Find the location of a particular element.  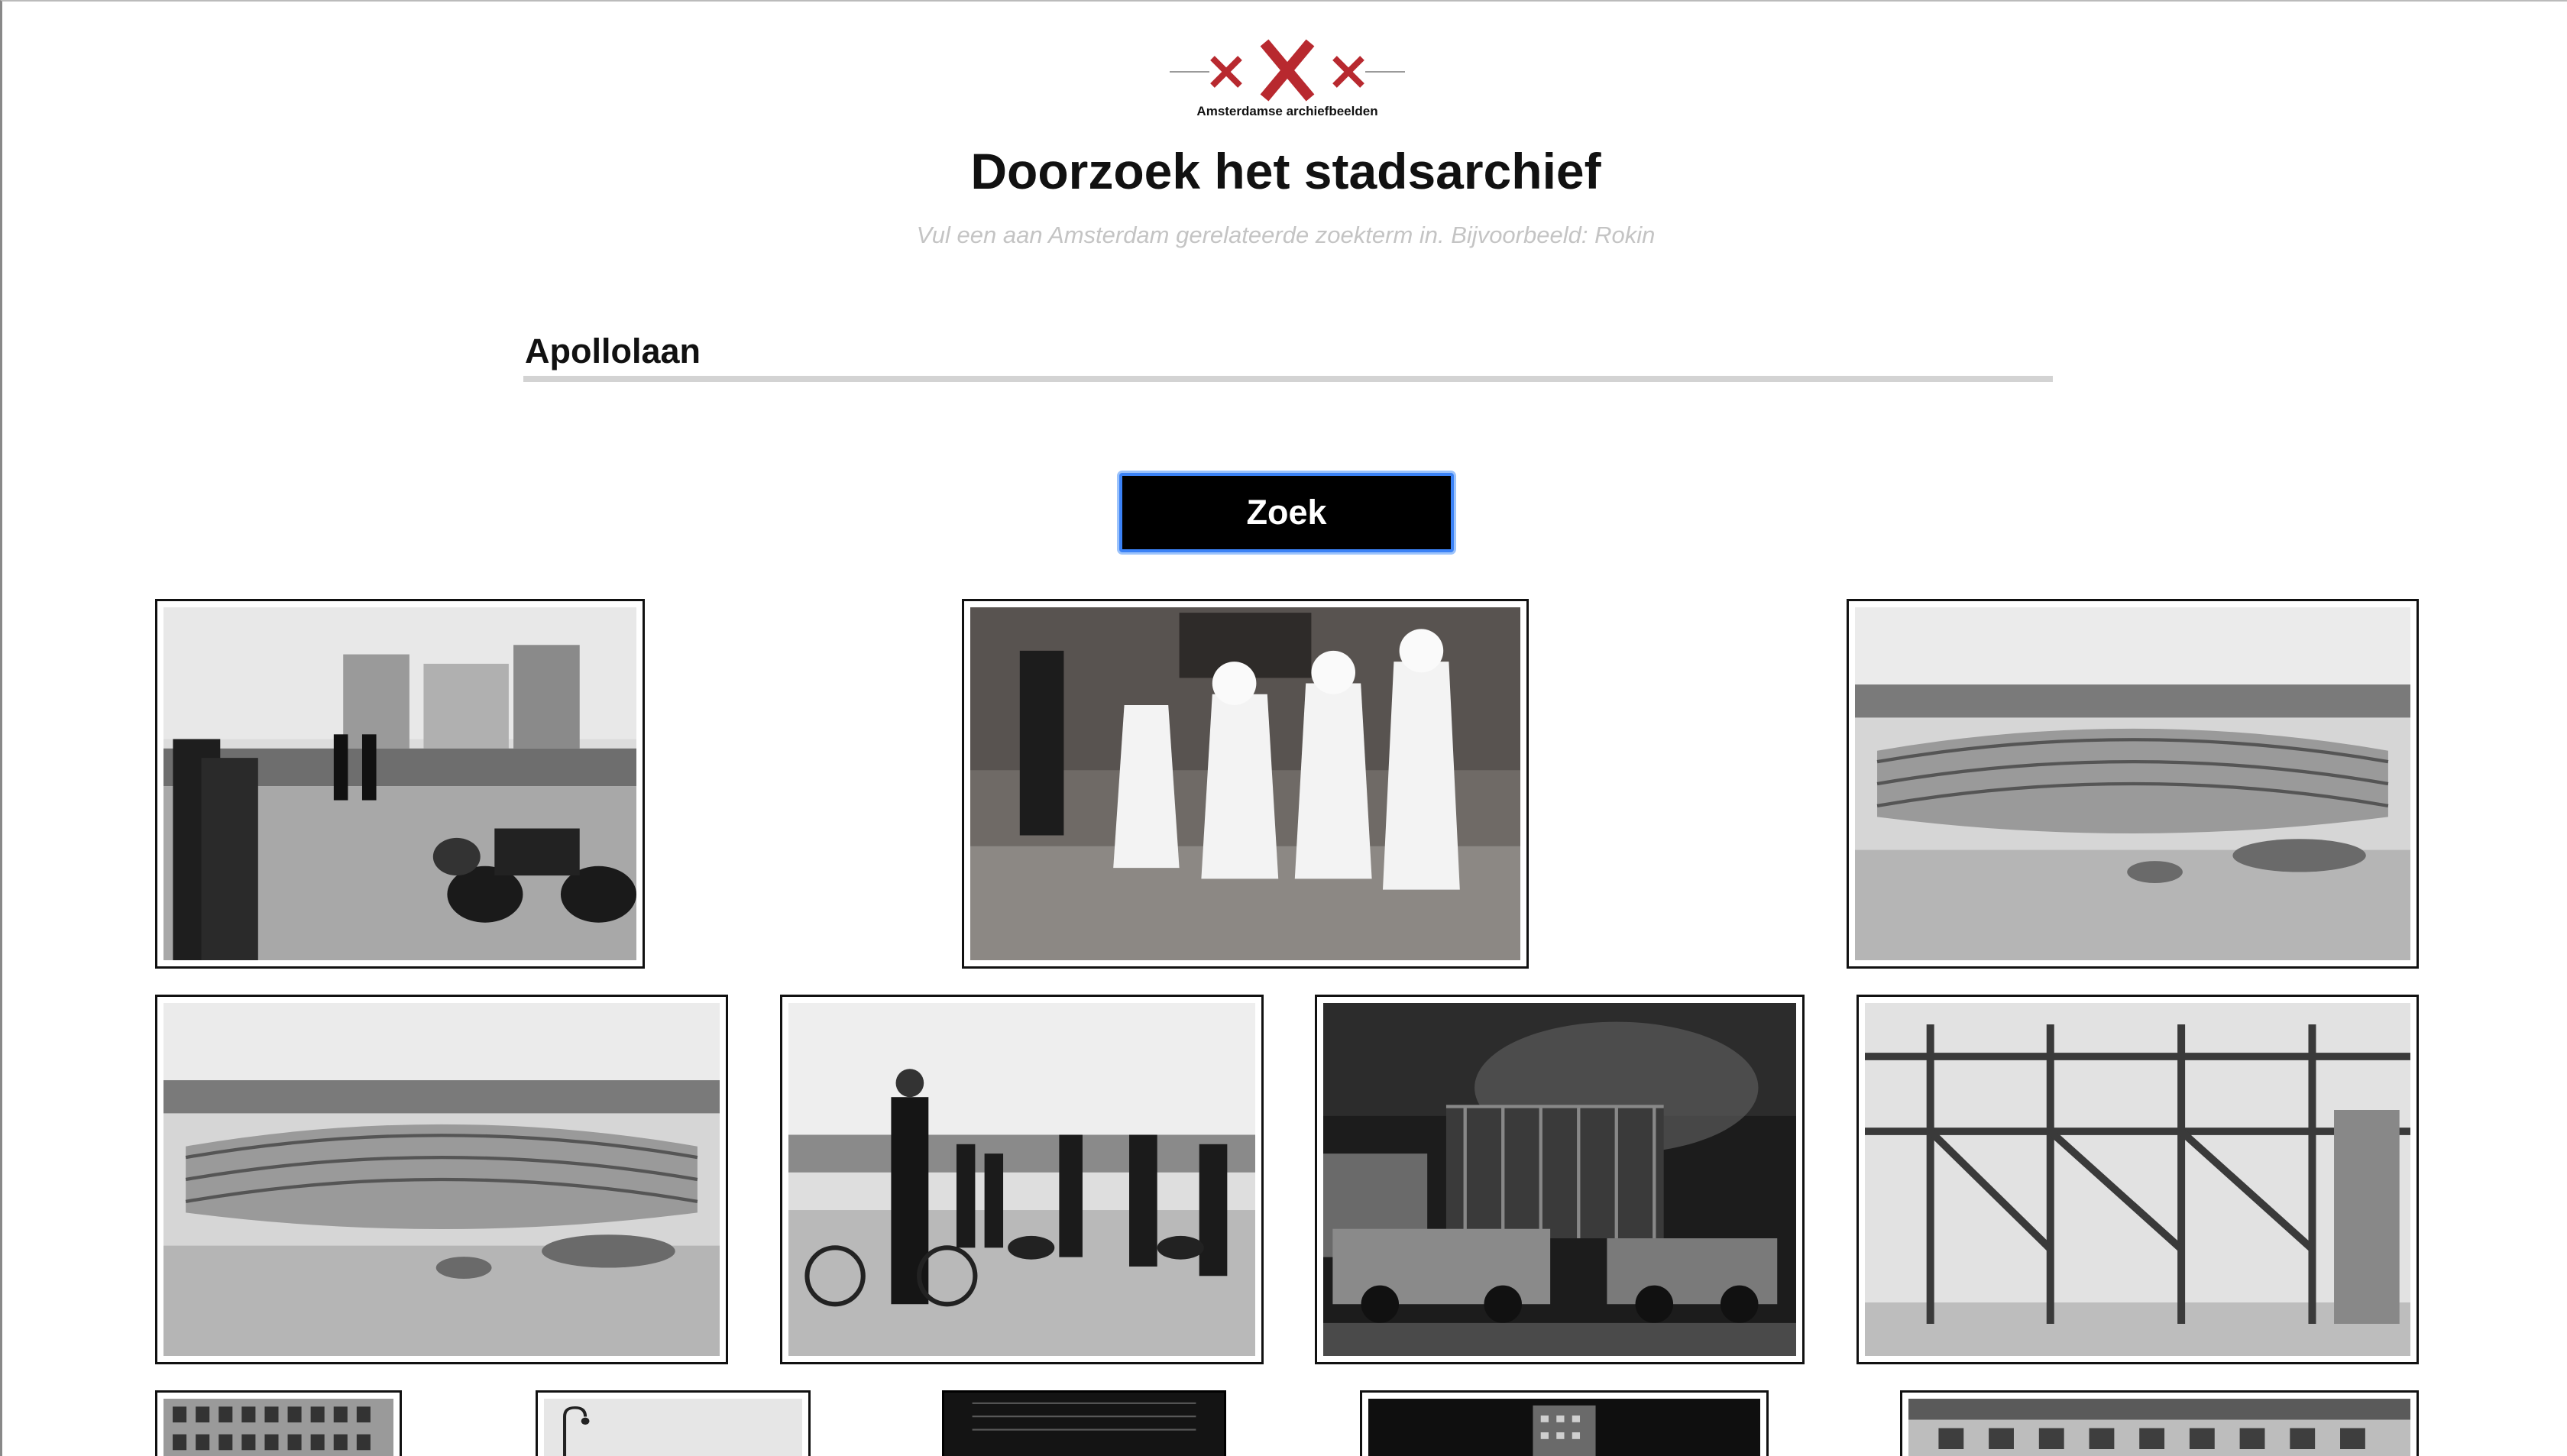

search-button: Zoek is located at coordinates (1286, 512).